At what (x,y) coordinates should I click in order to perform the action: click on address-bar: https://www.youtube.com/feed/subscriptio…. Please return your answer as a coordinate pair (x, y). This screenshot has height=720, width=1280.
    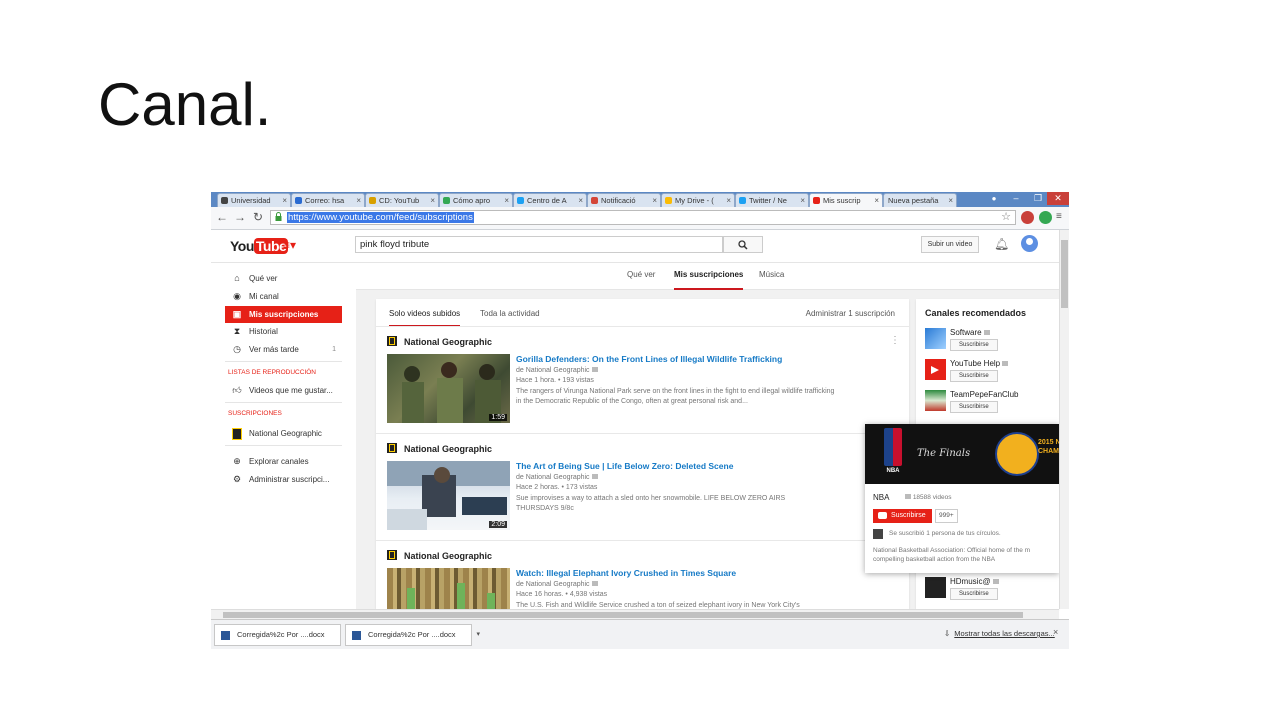
    Looking at the image, I should click on (643, 217).